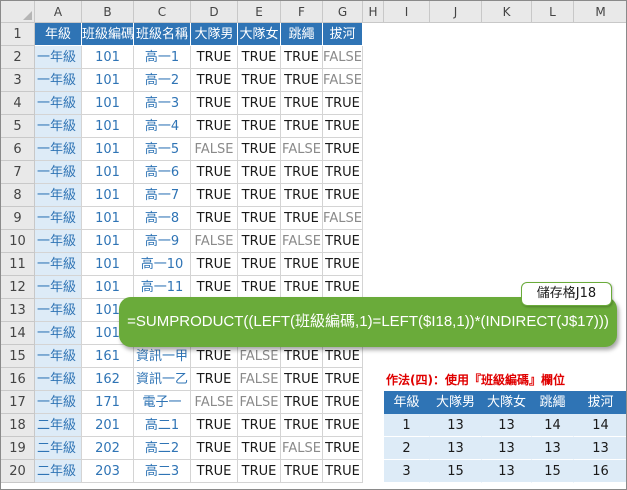 The width and height of the screenshot is (627, 490). What do you see at coordinates (343, 12) in the screenshot?
I see `column-header-g: G` at bounding box center [343, 12].